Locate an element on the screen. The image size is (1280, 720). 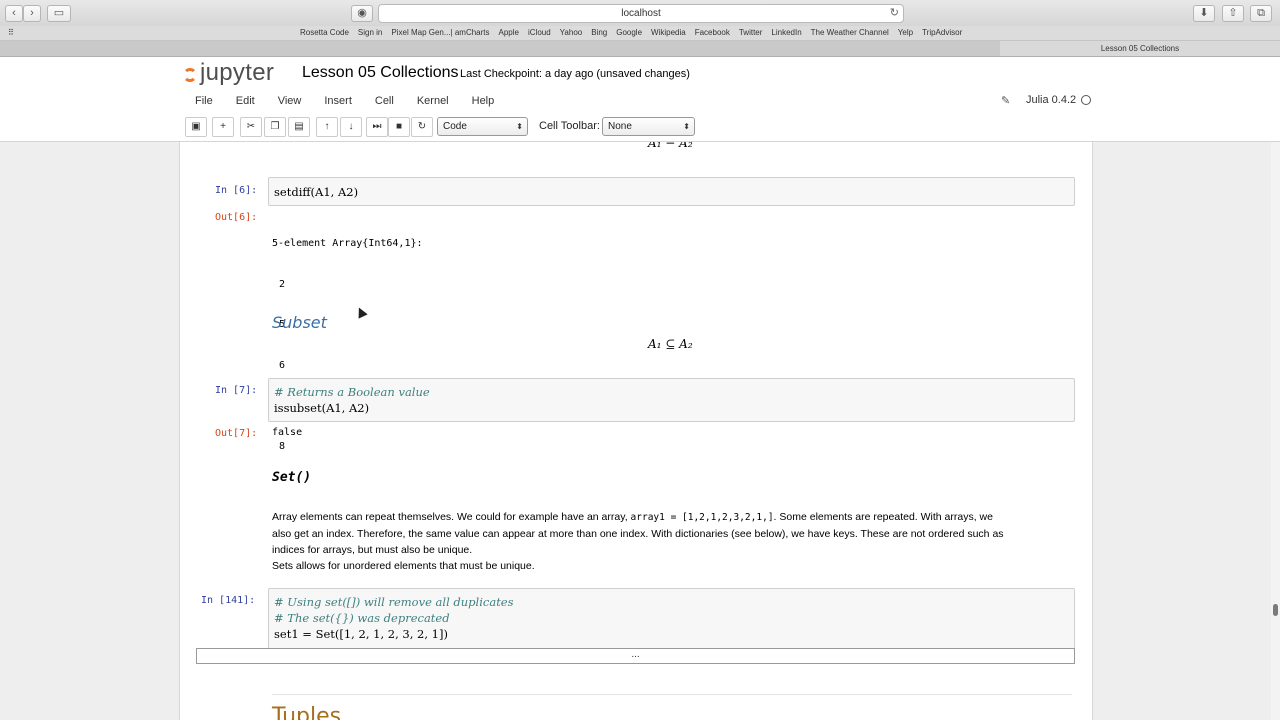
tab-strip: Lesson 05 Collections is located at coordinates (640, 49).